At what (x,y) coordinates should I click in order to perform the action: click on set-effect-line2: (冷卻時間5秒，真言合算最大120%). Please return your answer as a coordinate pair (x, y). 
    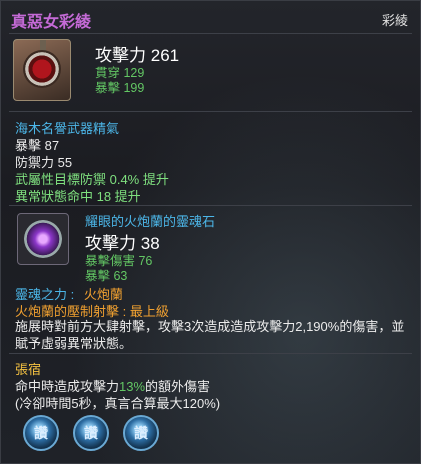
    Looking at the image, I should click on (118, 403).